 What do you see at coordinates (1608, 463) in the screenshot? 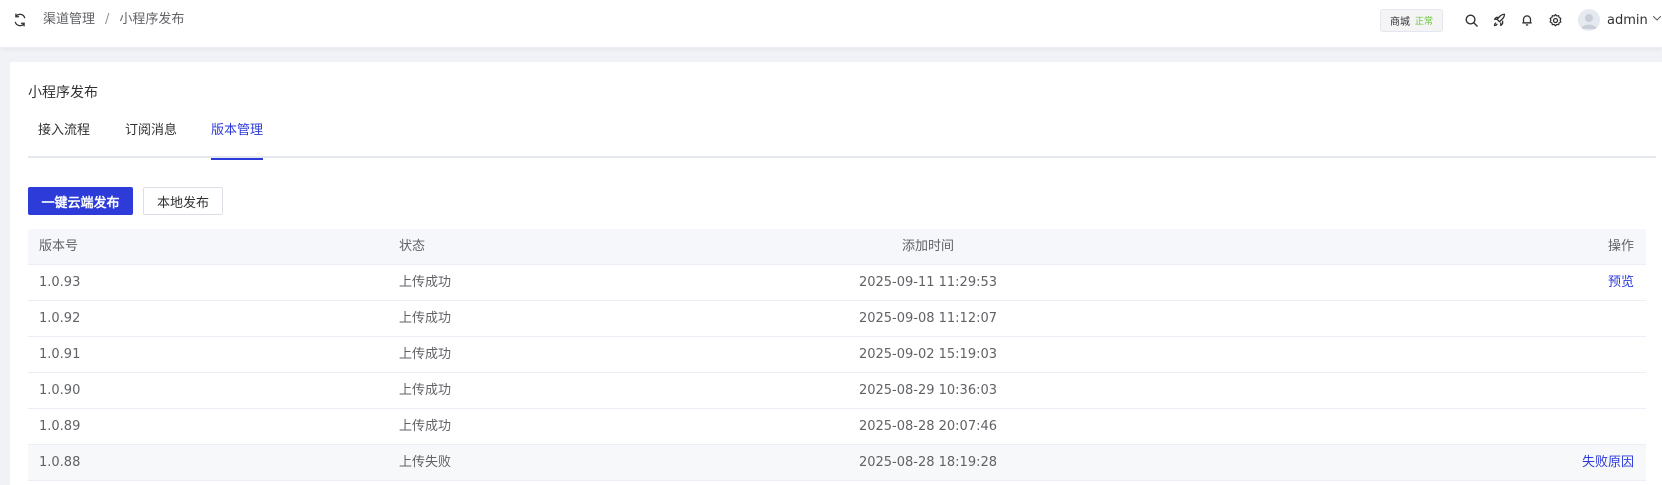
I see `failure-reason-link: 失败原因` at bounding box center [1608, 463].